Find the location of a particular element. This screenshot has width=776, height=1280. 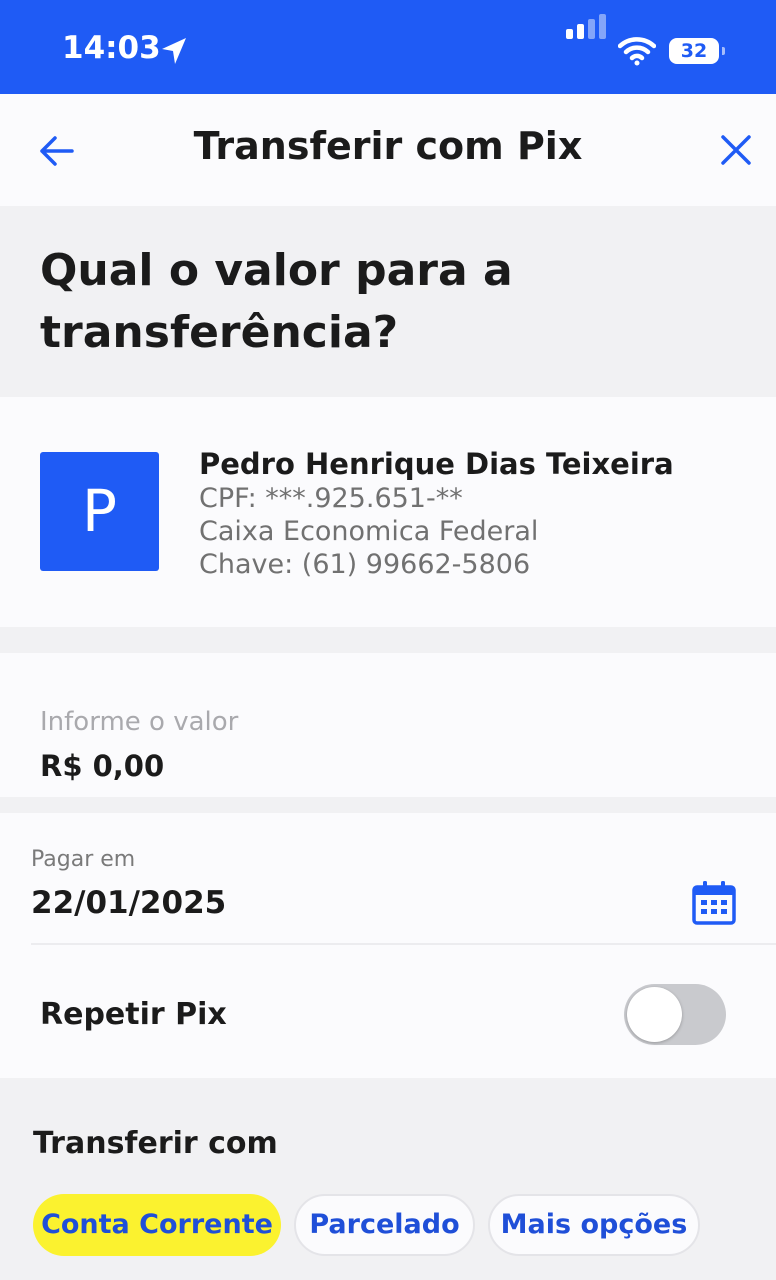

amount-label: Informe o valor is located at coordinates (139, 722).